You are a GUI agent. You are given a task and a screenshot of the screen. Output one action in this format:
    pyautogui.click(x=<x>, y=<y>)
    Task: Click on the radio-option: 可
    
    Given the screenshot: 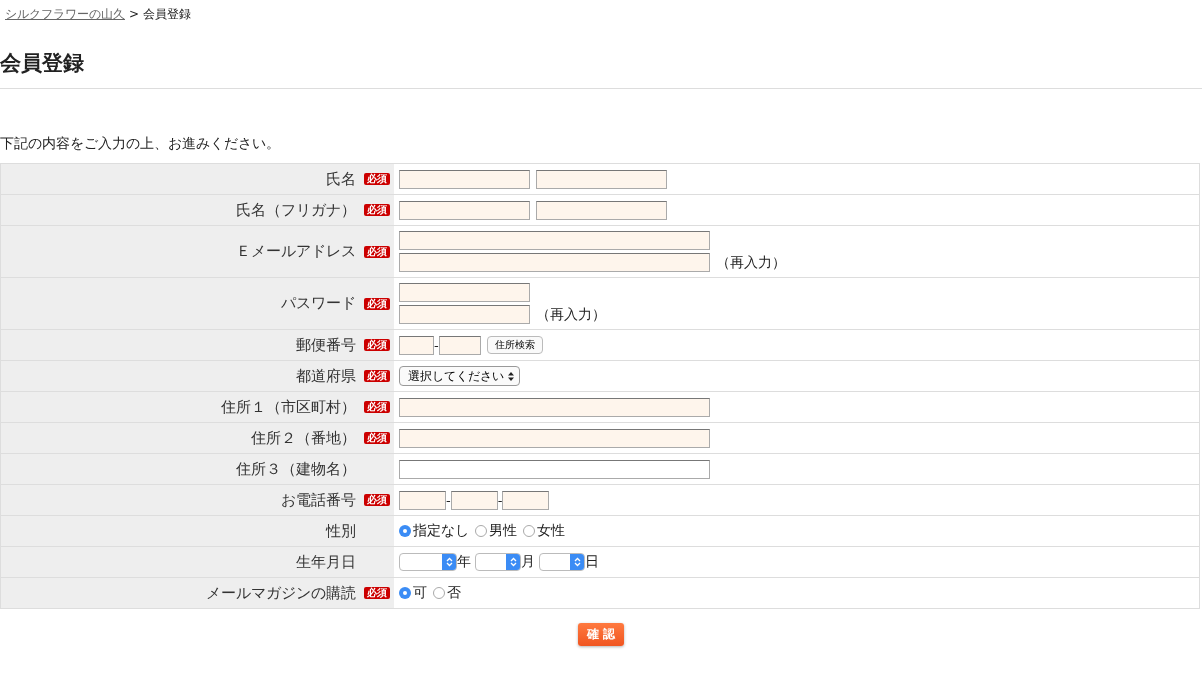 What is the action you would take?
    pyautogui.click(x=413, y=593)
    